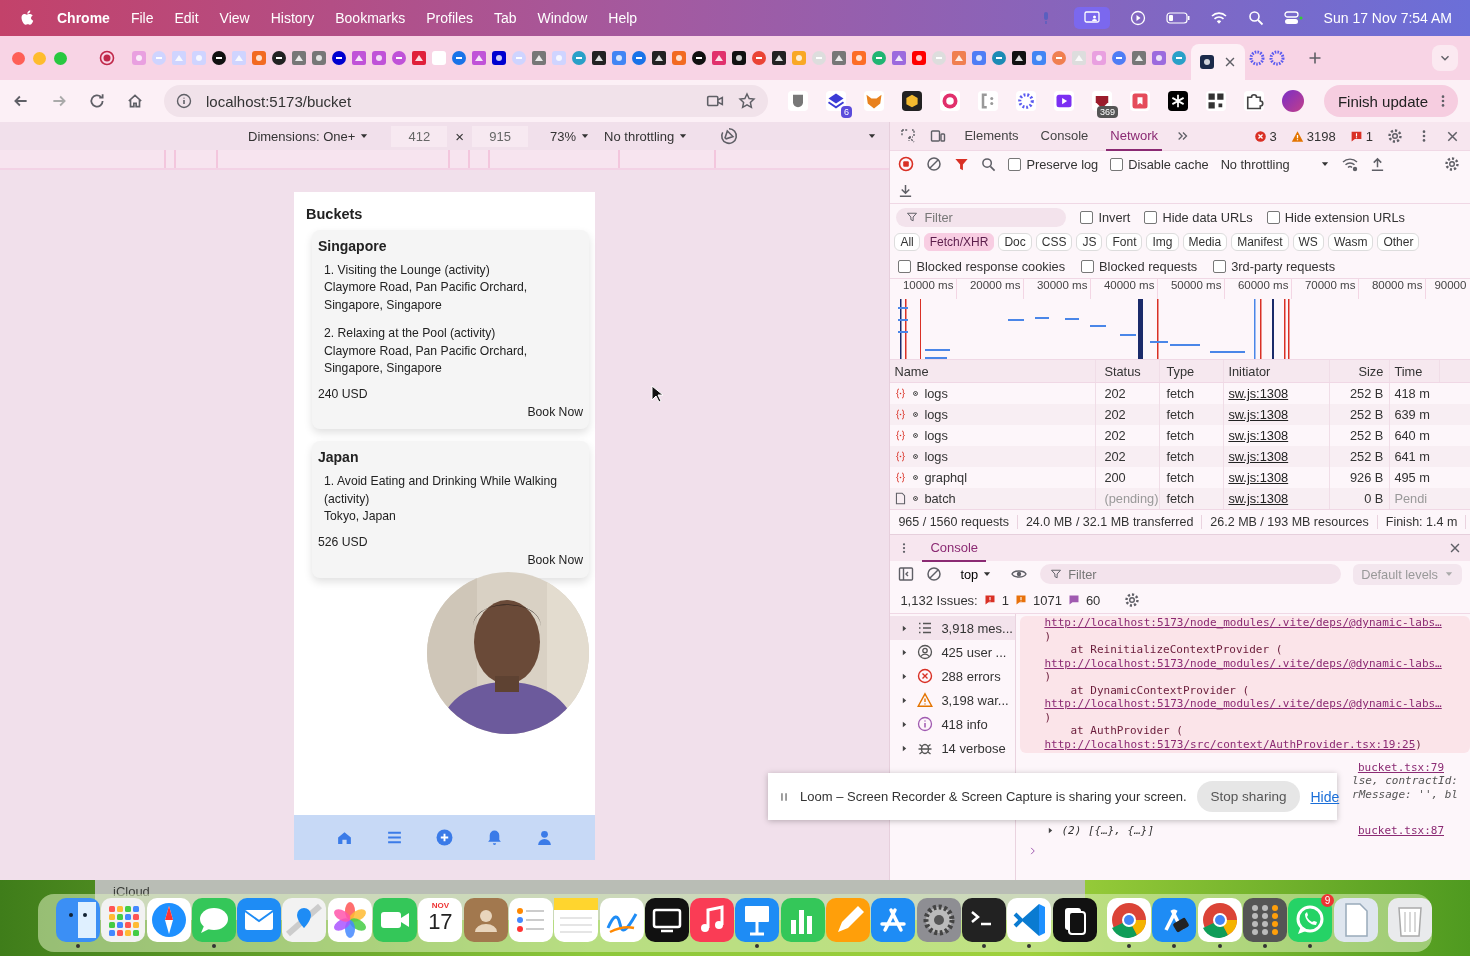 This screenshot has height=956, width=1470. Describe the element at coordinates (494, 837) in the screenshot. I see `bell-icon` at that location.